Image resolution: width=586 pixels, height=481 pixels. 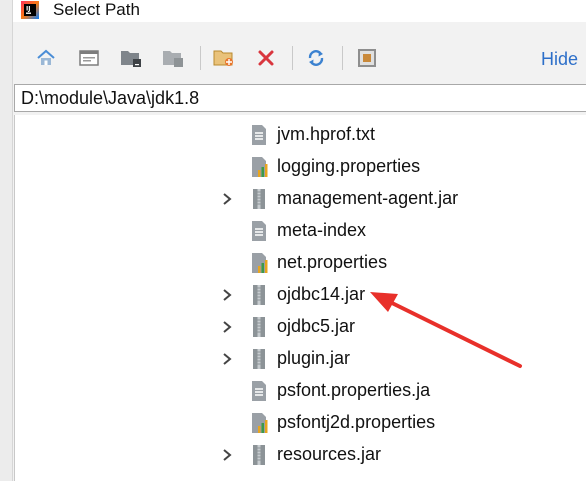 I want to click on path-input, so click(x=300, y=98).